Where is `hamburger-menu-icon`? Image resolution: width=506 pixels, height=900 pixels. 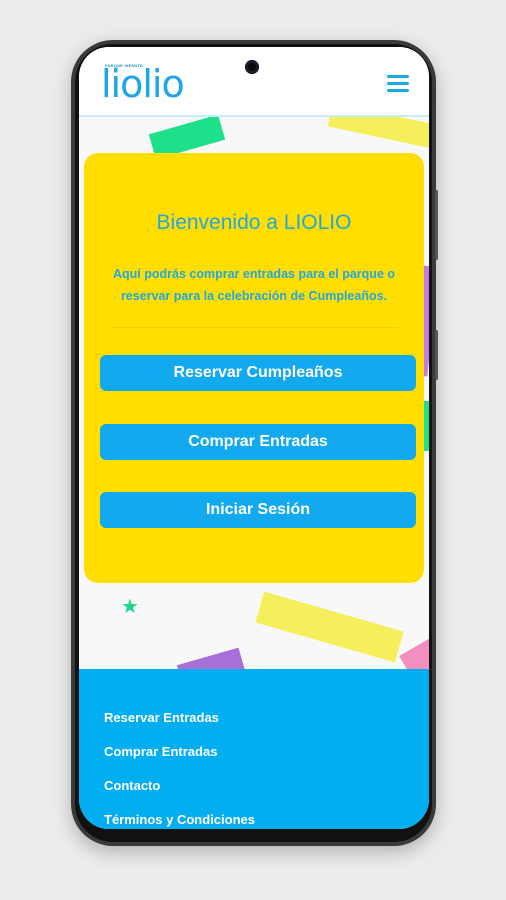
hamburger-menu-icon is located at coordinates (398, 84).